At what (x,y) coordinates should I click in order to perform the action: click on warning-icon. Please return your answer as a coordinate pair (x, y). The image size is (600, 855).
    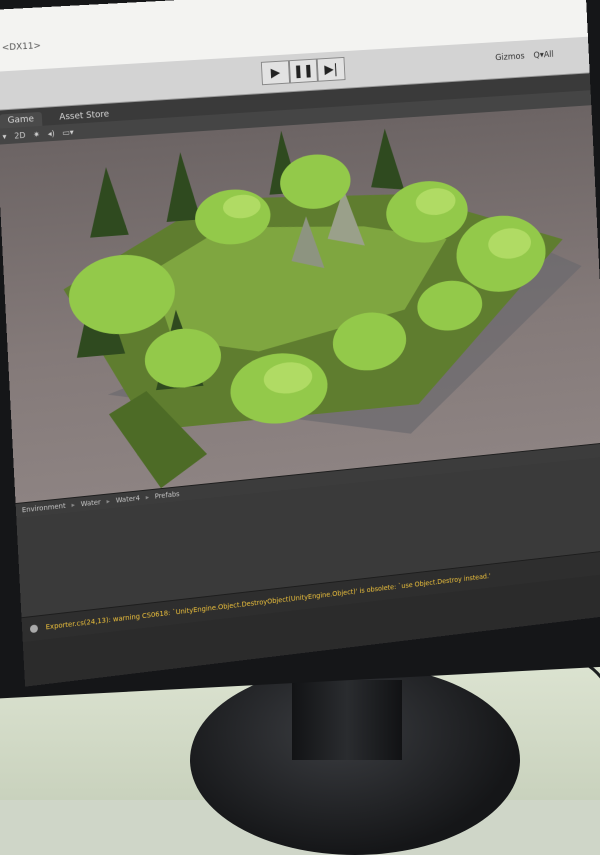
    Looking at the image, I should click on (34, 629).